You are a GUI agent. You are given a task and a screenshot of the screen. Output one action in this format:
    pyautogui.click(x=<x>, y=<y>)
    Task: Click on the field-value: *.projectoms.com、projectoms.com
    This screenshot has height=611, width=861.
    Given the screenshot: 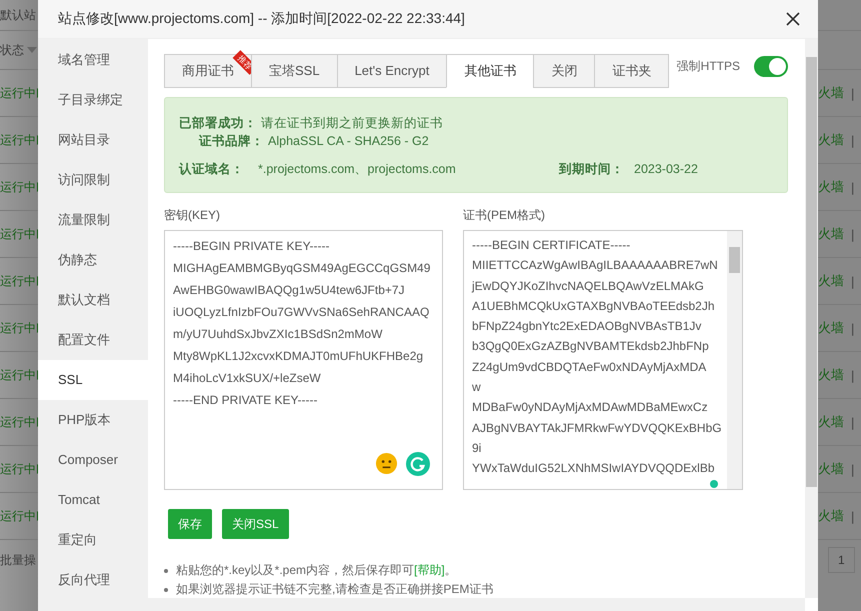 What is the action you would take?
    pyautogui.click(x=357, y=169)
    